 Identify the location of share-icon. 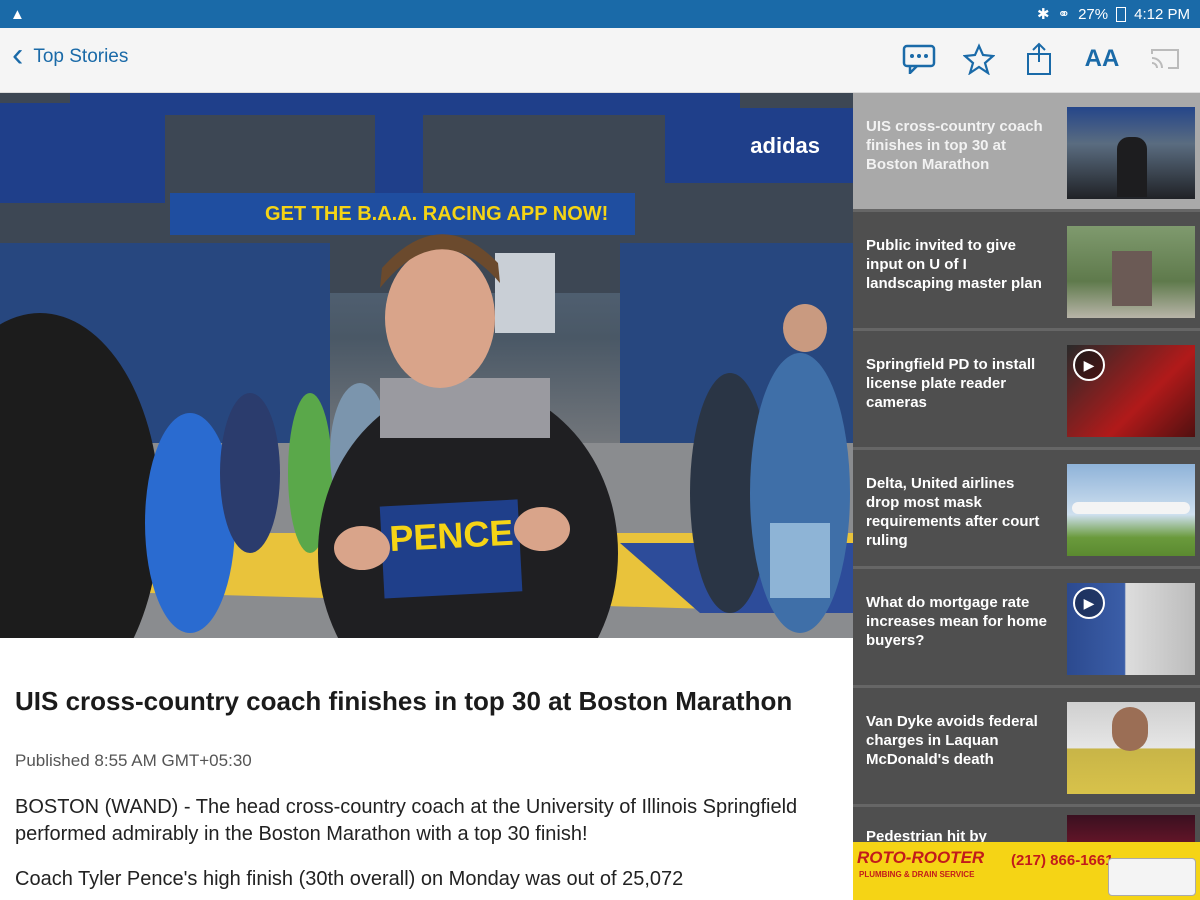
(1039, 58).